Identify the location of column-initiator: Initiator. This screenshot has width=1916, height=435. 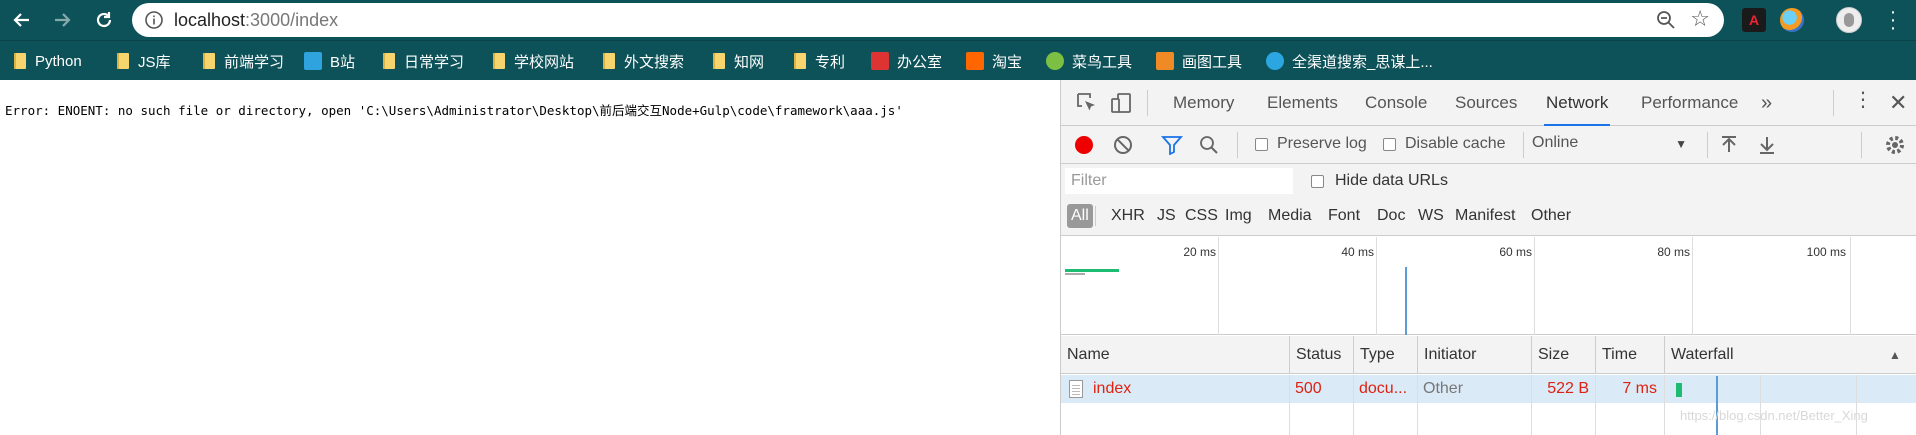
(1474, 355).